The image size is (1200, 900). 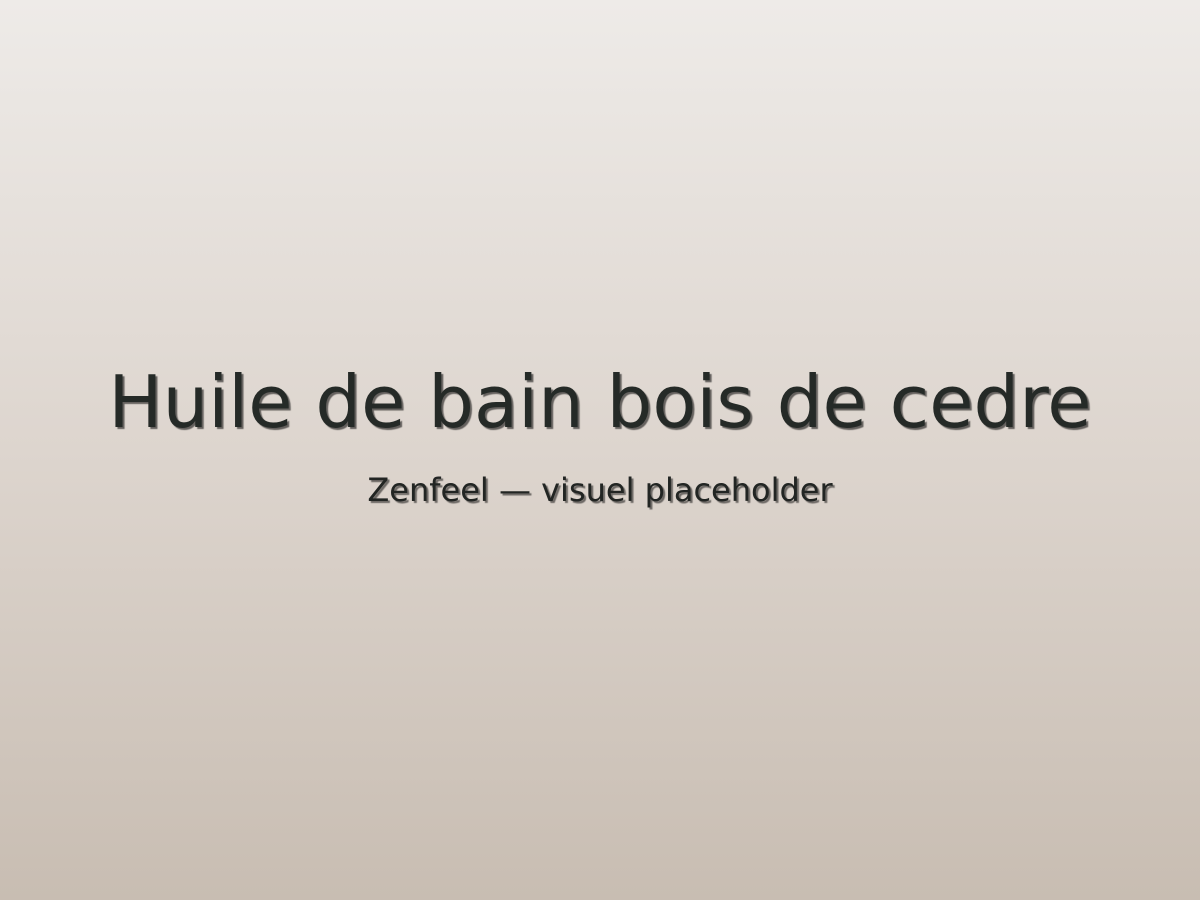 What do you see at coordinates (600, 490) in the screenshot?
I see `brand-caption: Zenfeel — visuel placeholder` at bounding box center [600, 490].